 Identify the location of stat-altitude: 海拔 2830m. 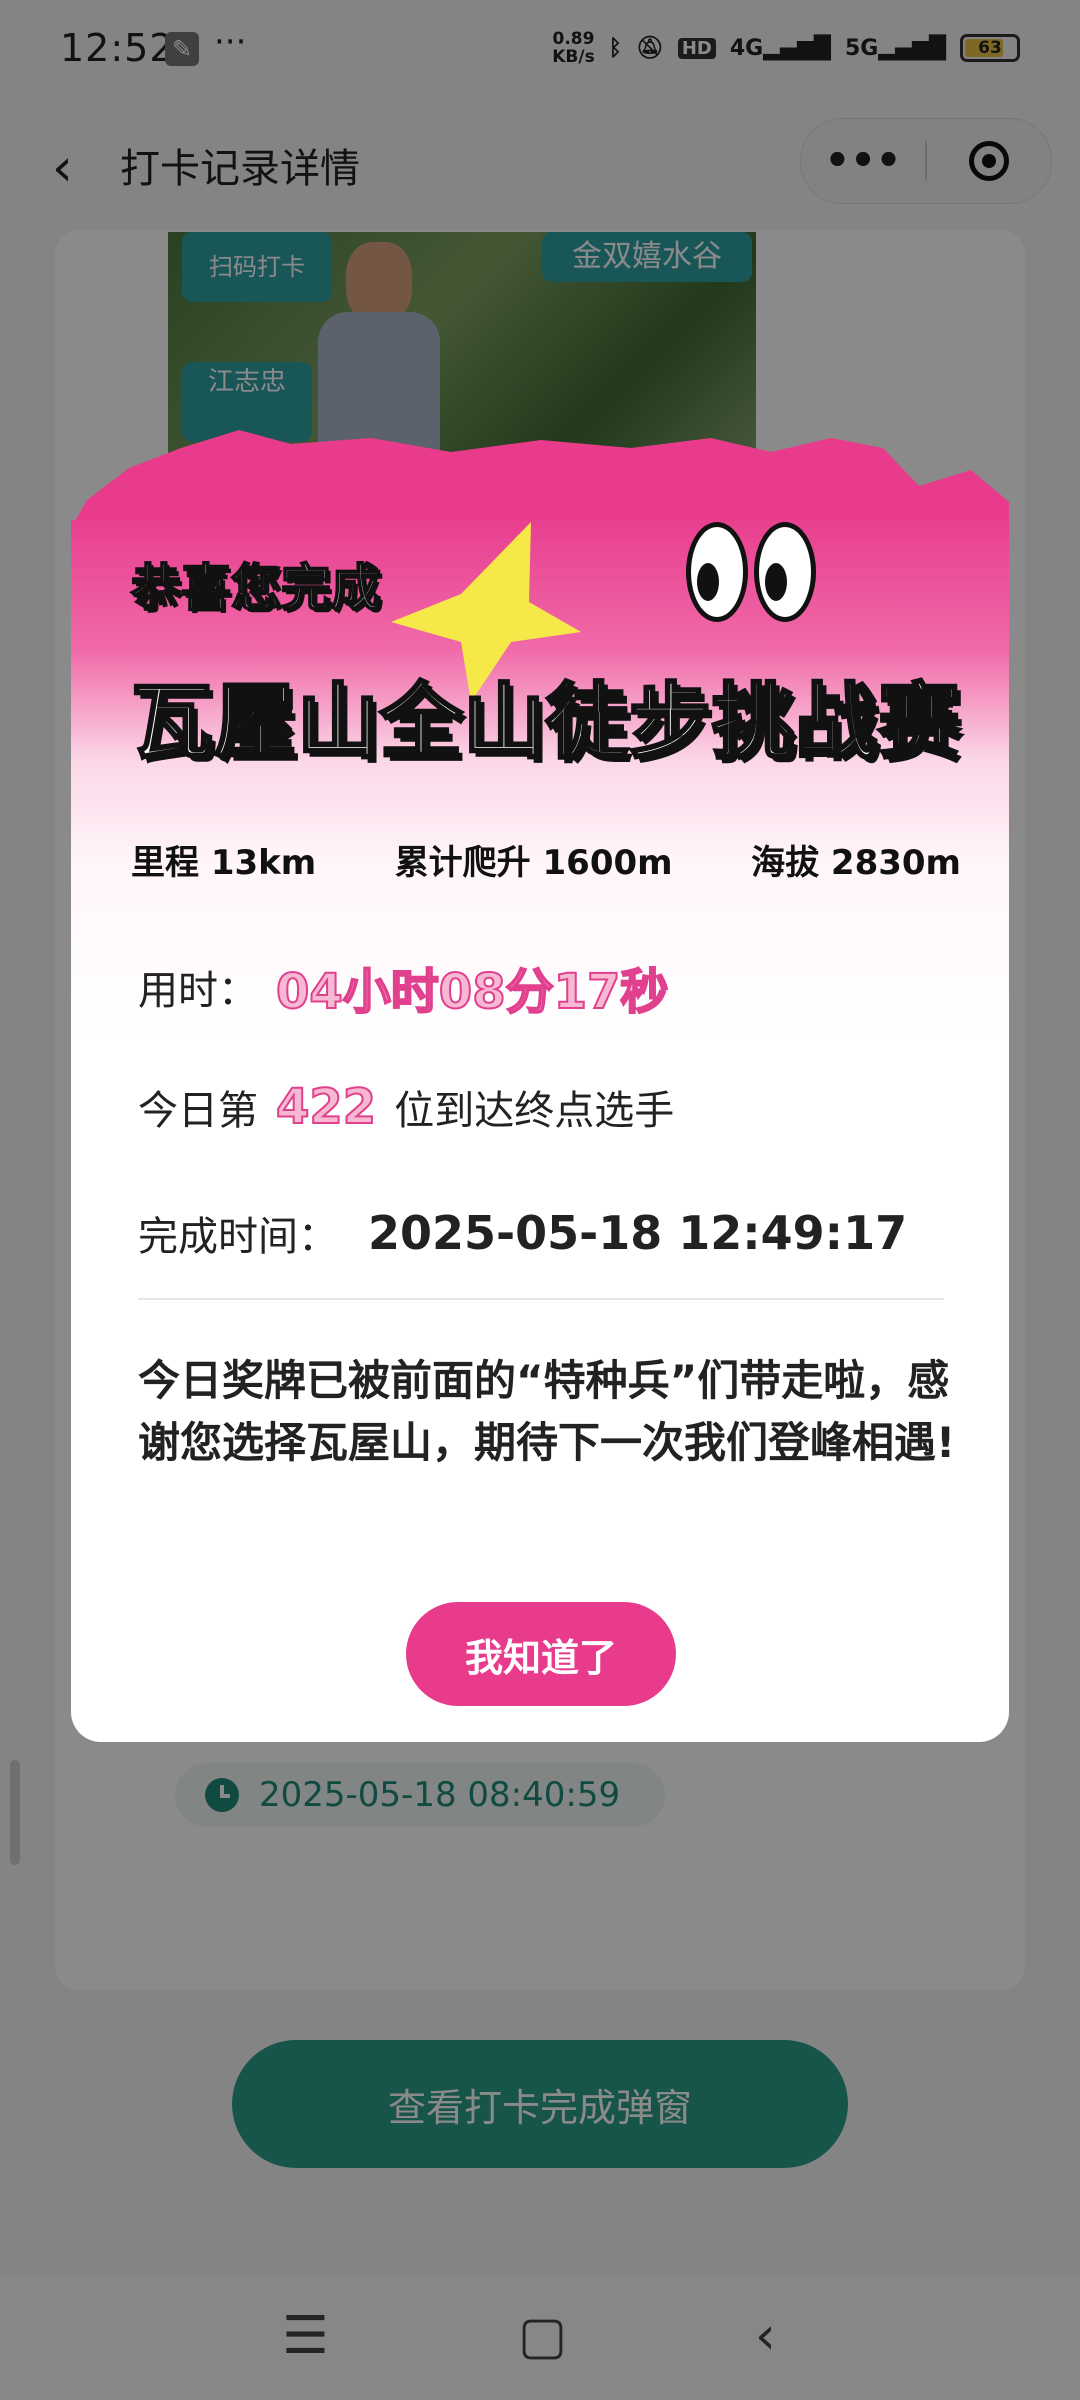
(856, 863).